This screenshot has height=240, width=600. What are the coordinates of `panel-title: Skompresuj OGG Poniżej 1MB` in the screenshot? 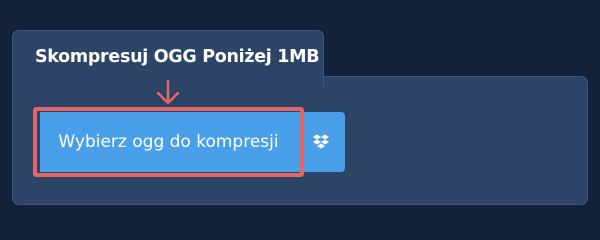 It's located at (177, 57).